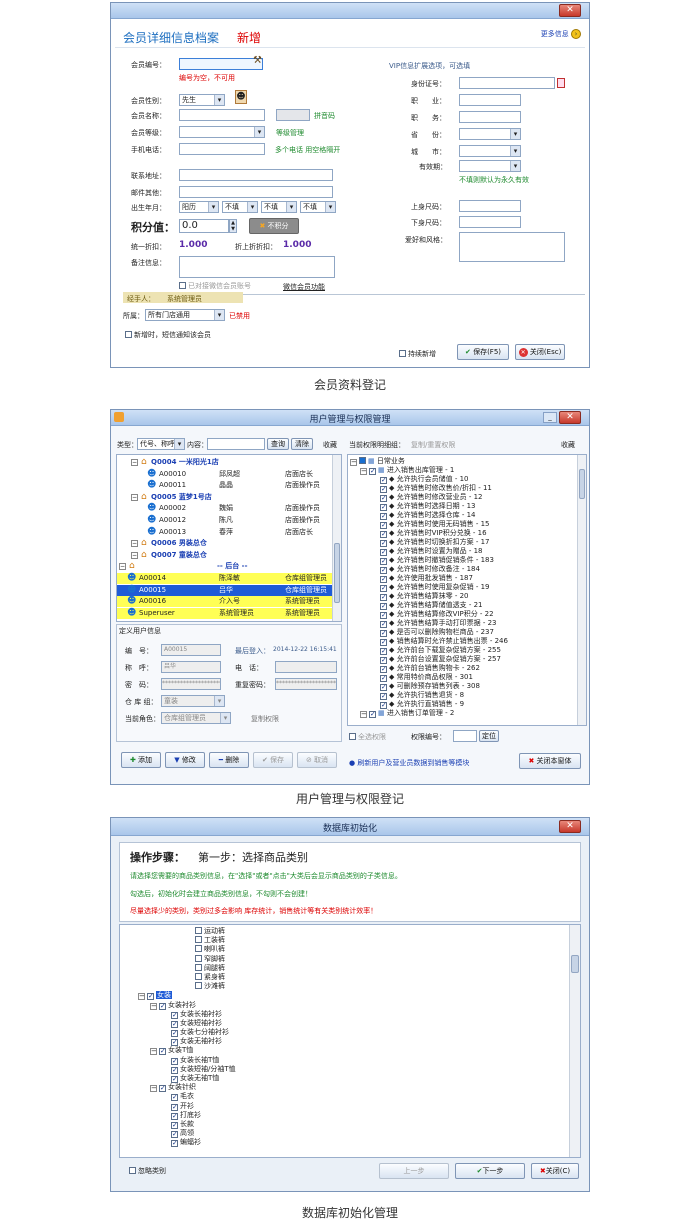 The height and width of the screenshot is (1230, 700). What do you see at coordinates (290, 133) in the screenshot?
I see `level-note: 等级管理` at bounding box center [290, 133].